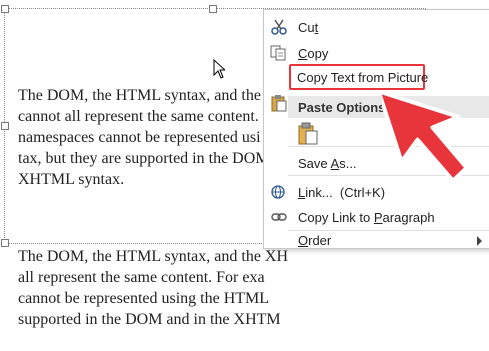 Image resolution: width=489 pixels, height=351 pixels. Describe the element at coordinates (278, 192) in the screenshot. I see `link-globe-icon` at that location.